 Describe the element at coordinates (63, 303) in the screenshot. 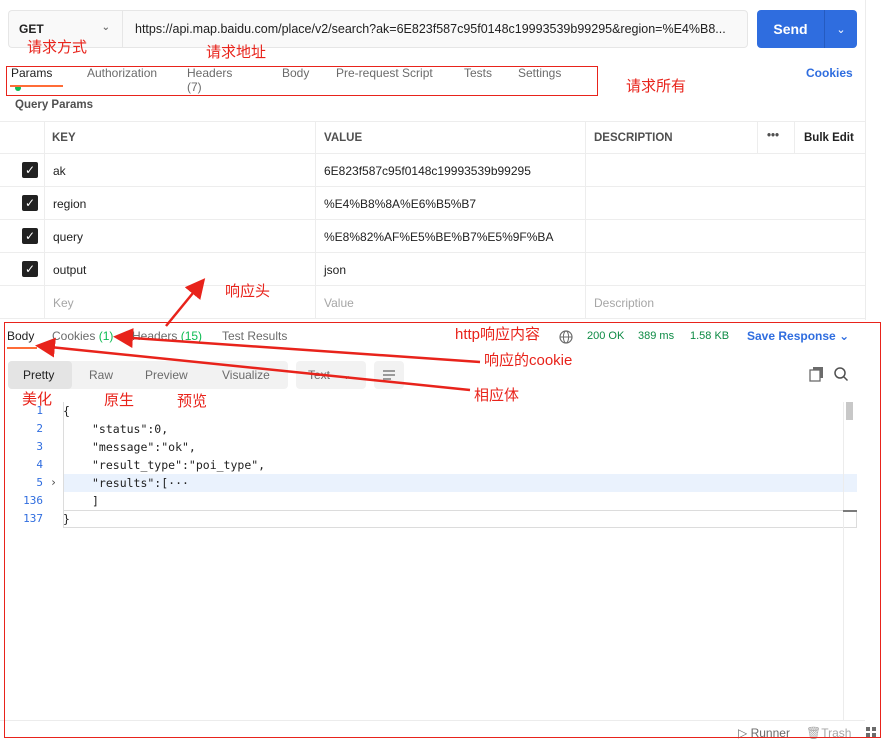

I see `key-placeholder: Key` at that location.